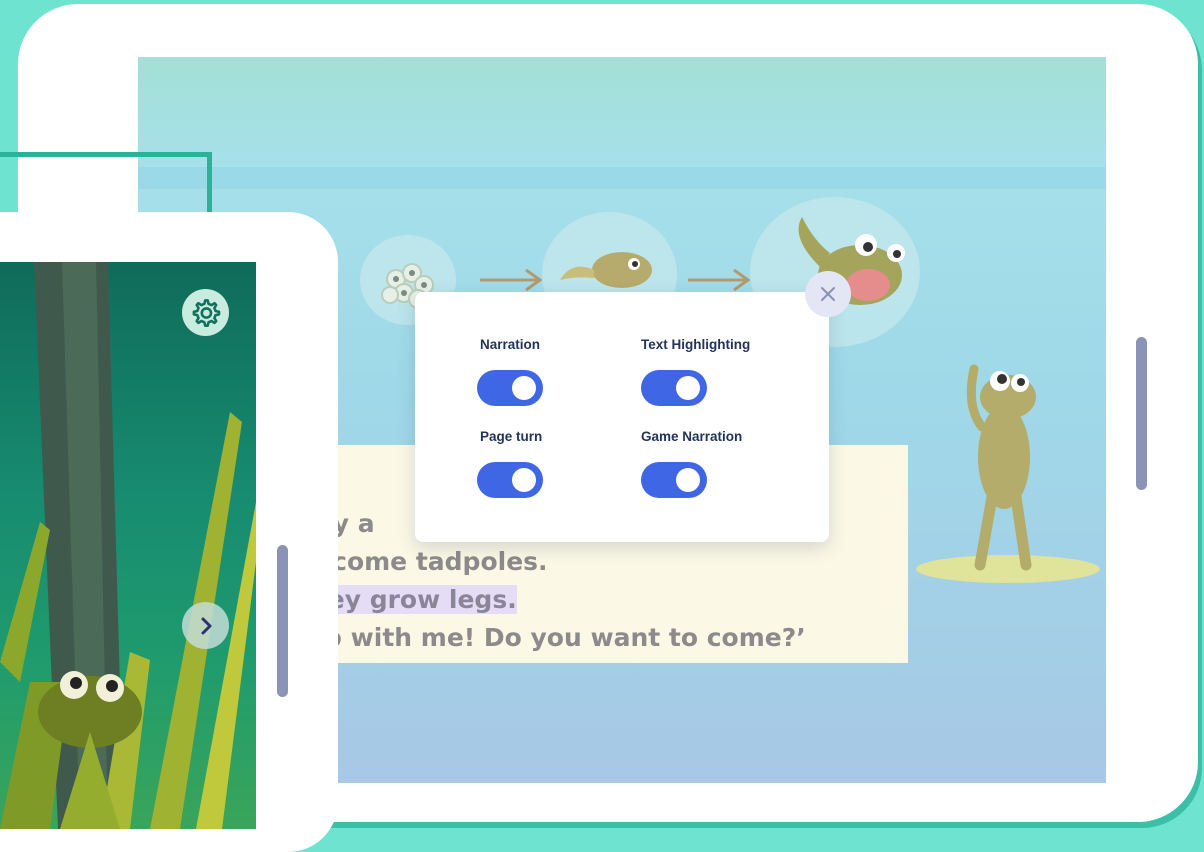 This screenshot has width=1204, height=852. Describe the element at coordinates (511, 436) in the screenshot. I see `page-turn-label: Page turn` at that location.